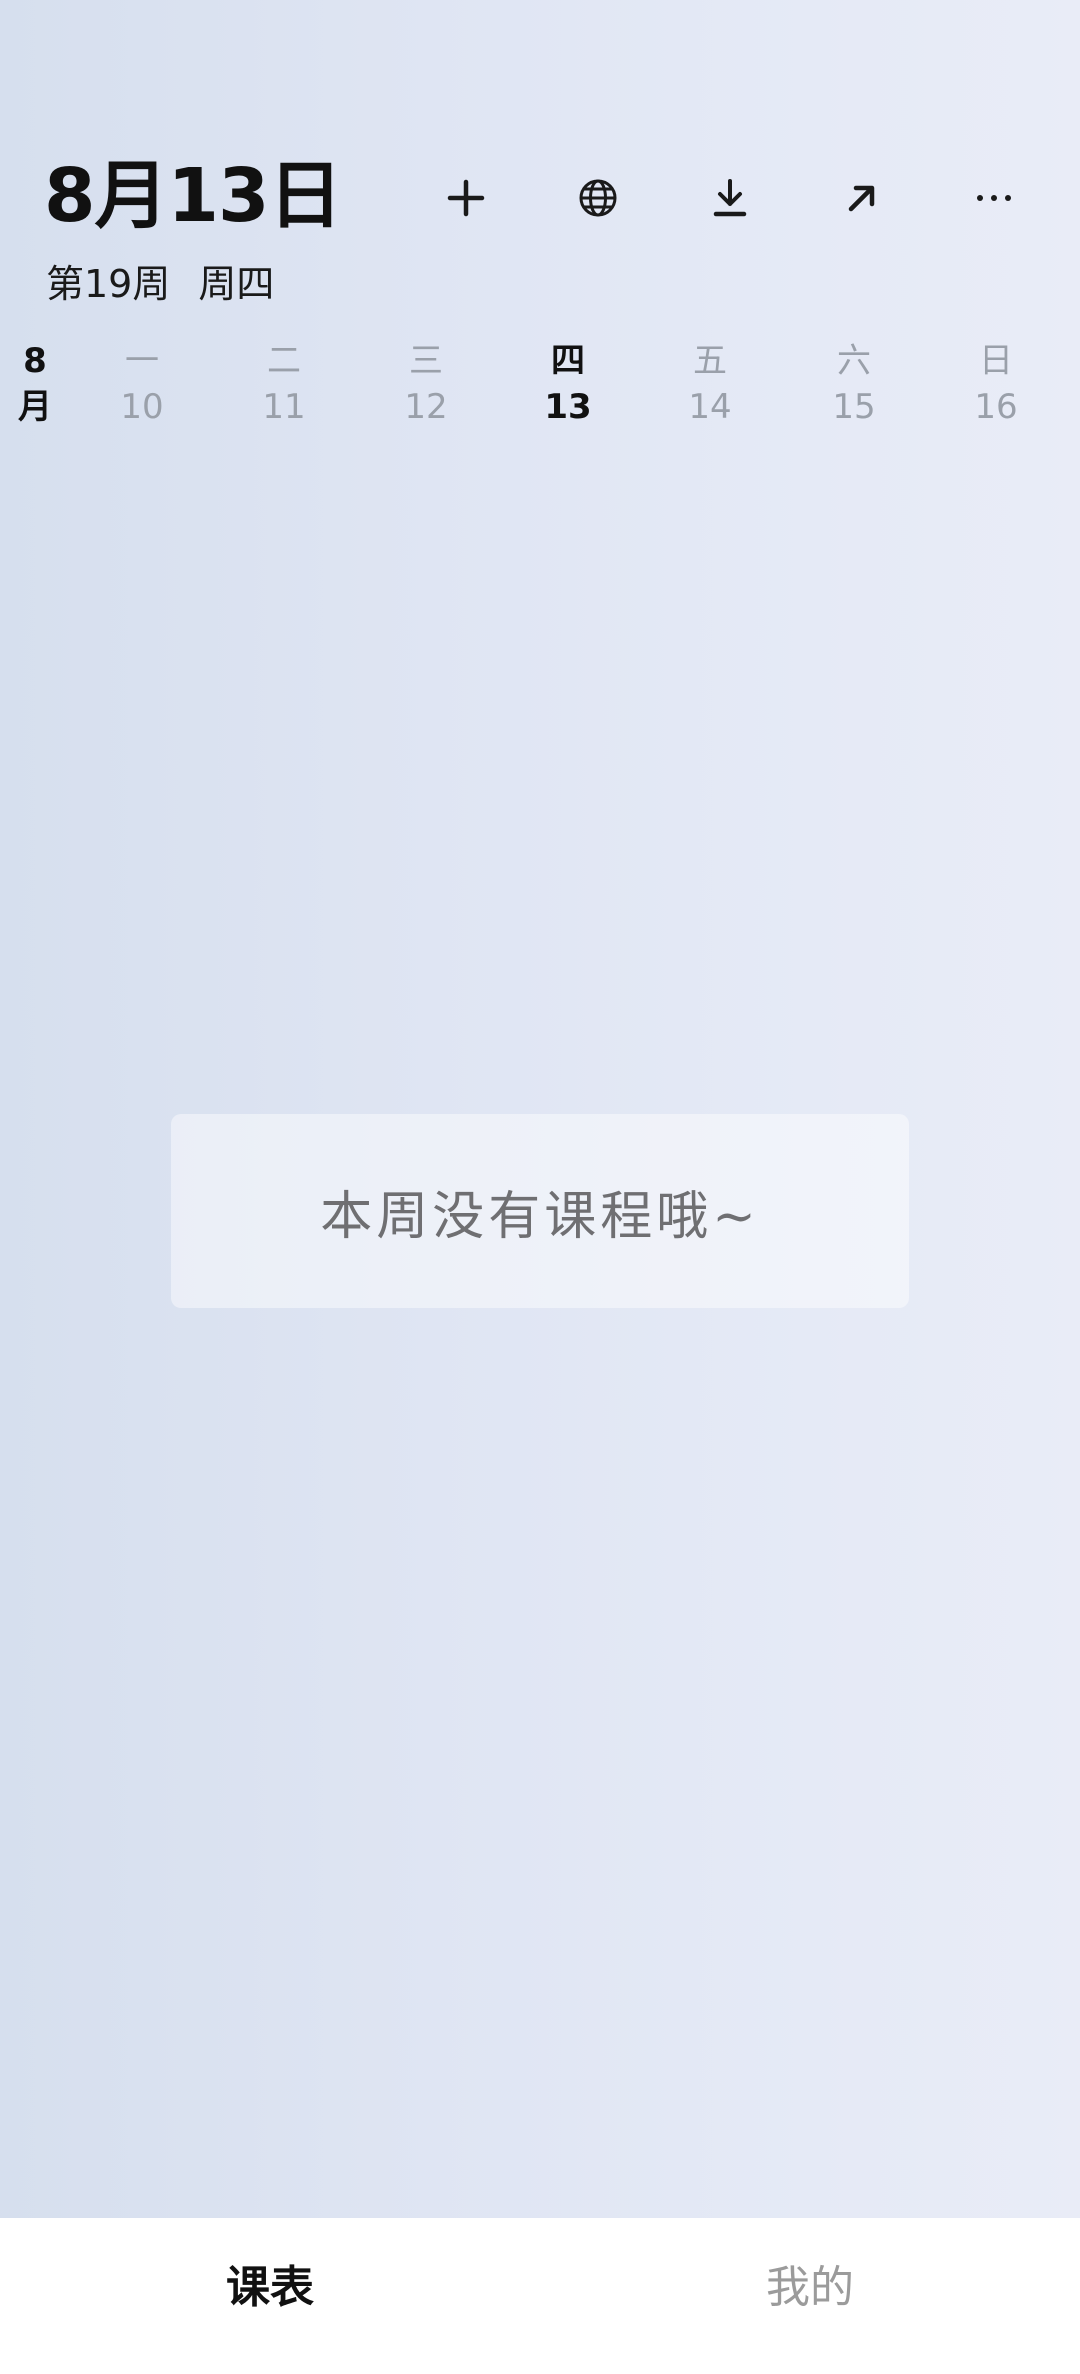 This screenshot has height=2374, width=1080. Describe the element at coordinates (426, 407) in the screenshot. I see `day-date: 12` at that location.